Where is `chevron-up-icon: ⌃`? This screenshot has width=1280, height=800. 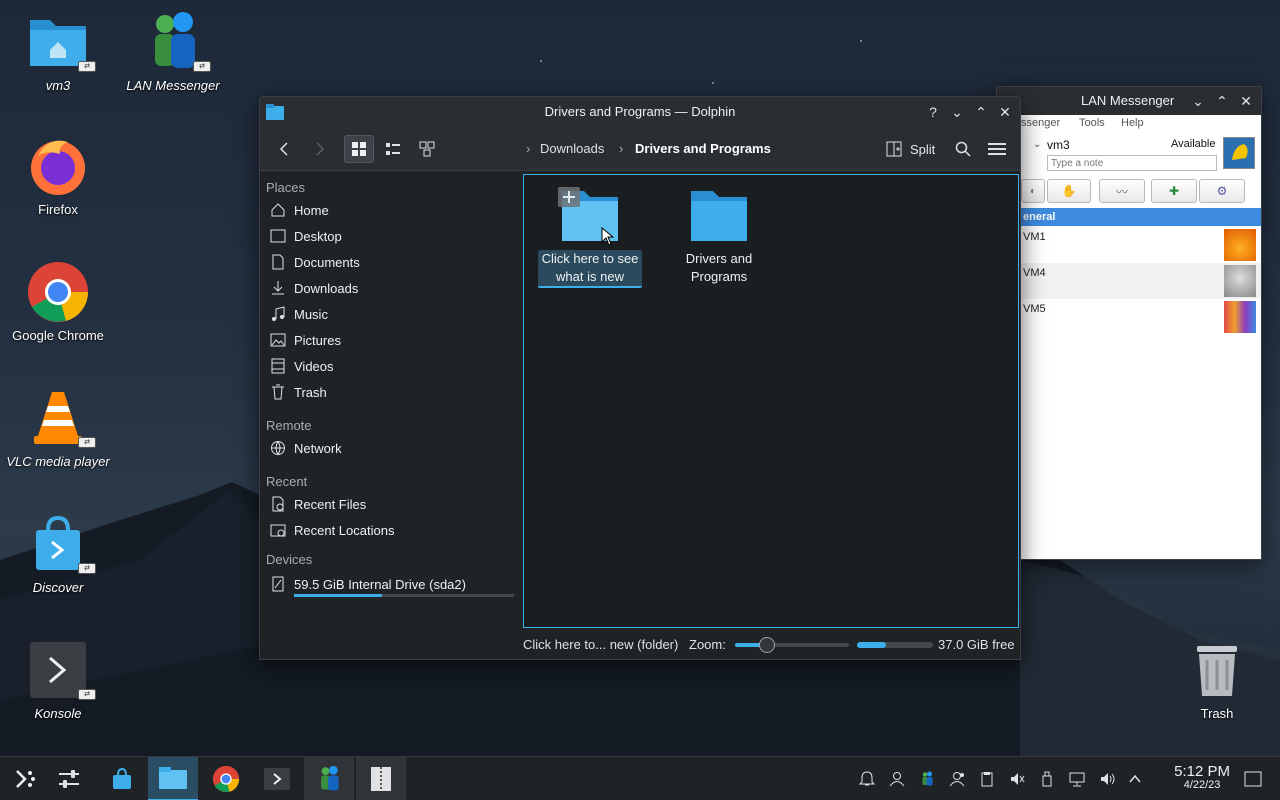
chevron-up-icon: ⌃ is located at coordinates (1222, 101).